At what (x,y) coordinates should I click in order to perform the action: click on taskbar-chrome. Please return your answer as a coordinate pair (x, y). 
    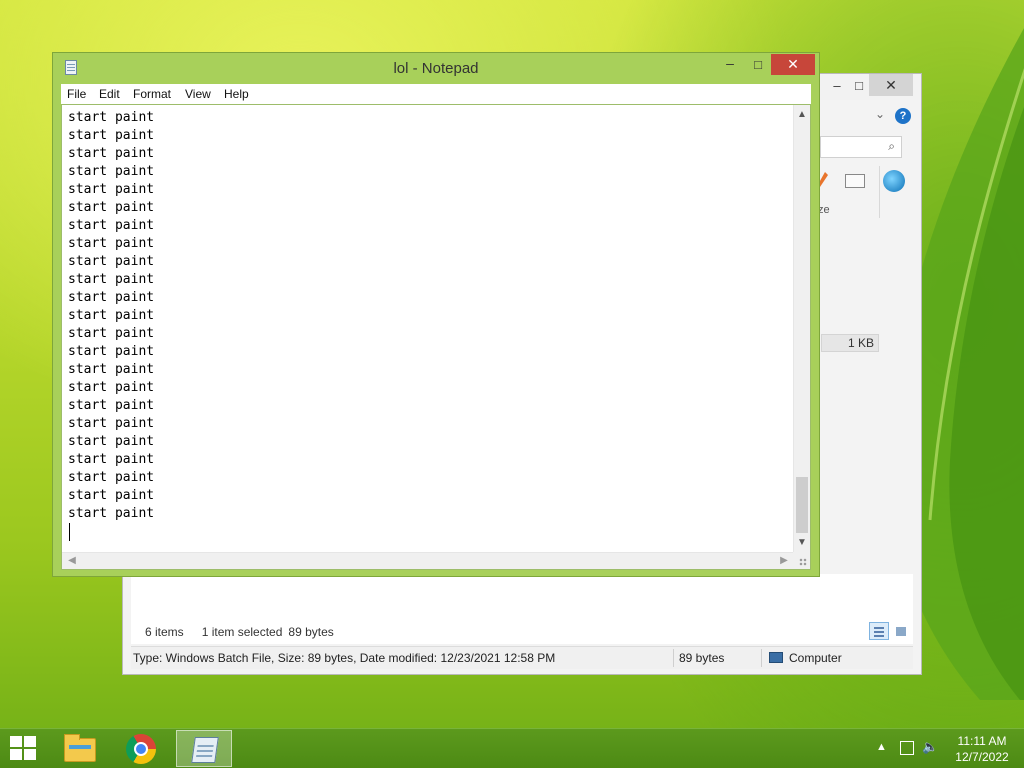
    Looking at the image, I should click on (142, 748).